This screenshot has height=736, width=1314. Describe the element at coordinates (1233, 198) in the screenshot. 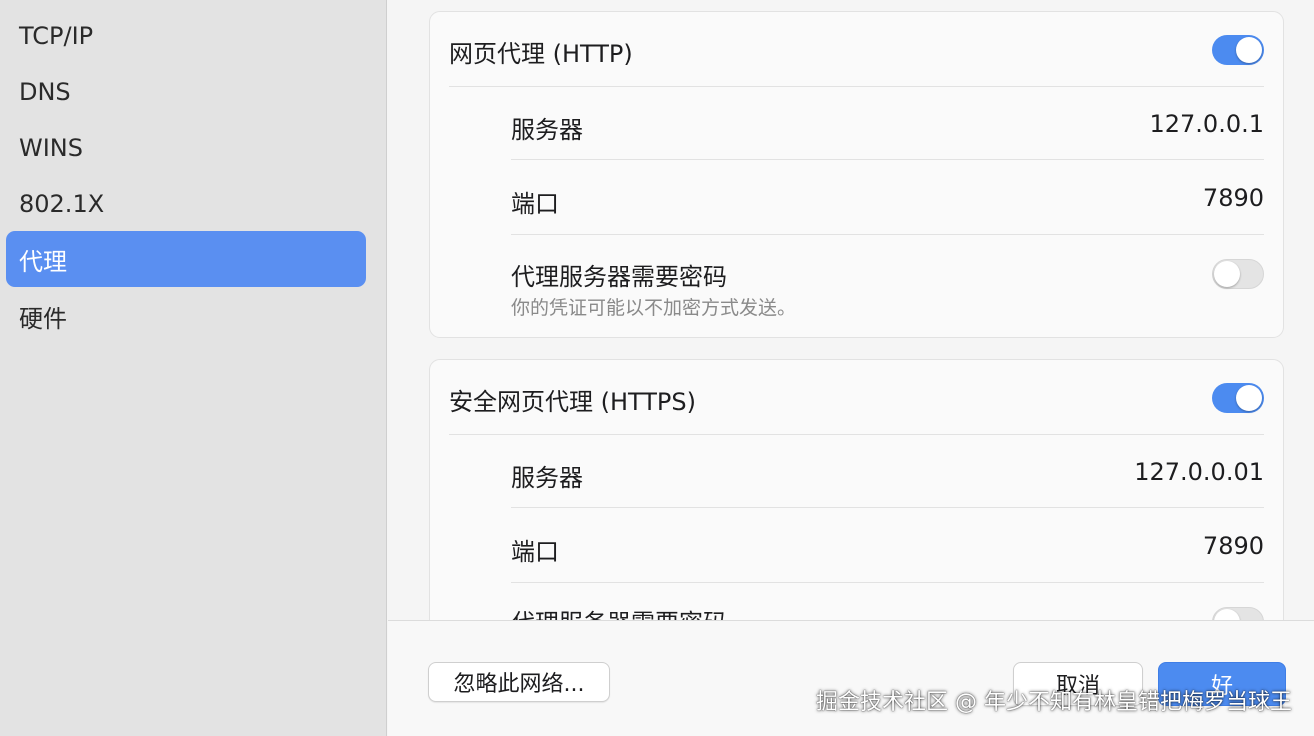

I see `http-port-field: 7890` at that location.